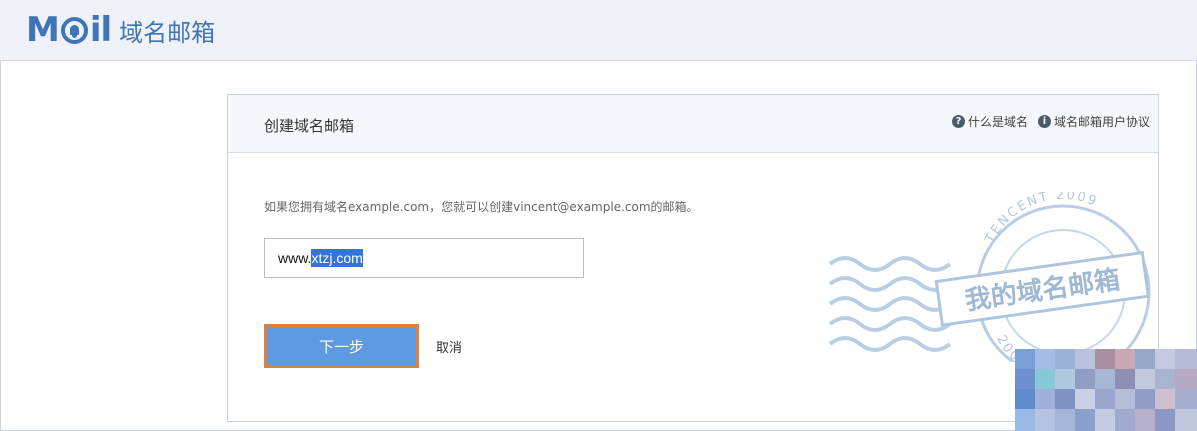  I want to click on postmark-ring-text-top: TENCENT 2009, so click(1041, 219).